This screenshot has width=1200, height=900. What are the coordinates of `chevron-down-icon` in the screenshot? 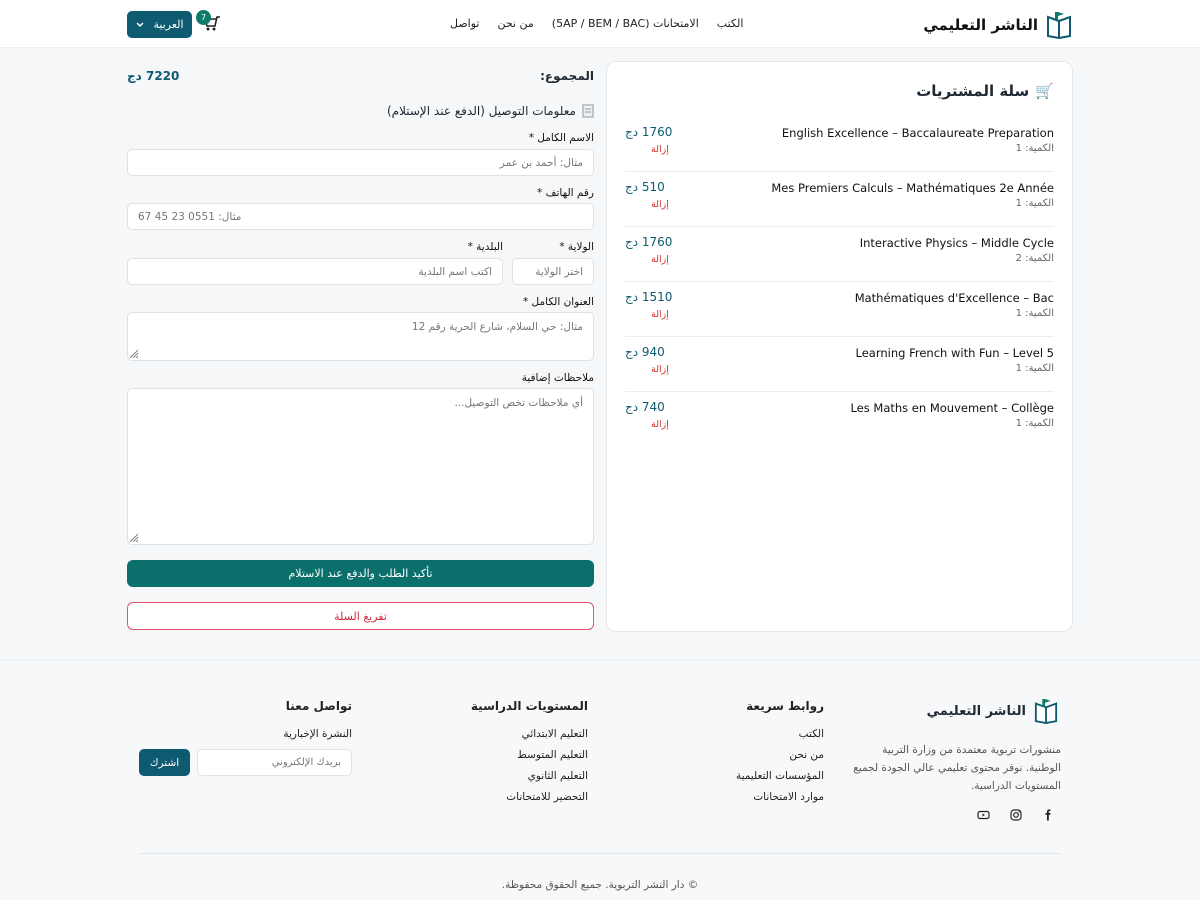 It's located at (140, 24).